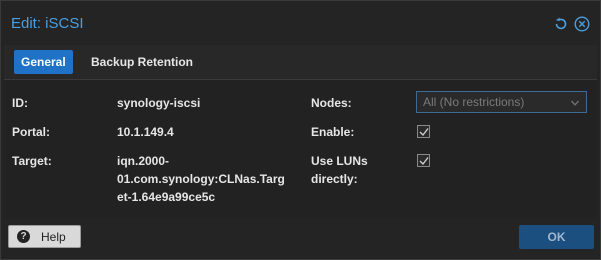  I want to click on nodes-select: All (No restrictions), so click(501, 102).